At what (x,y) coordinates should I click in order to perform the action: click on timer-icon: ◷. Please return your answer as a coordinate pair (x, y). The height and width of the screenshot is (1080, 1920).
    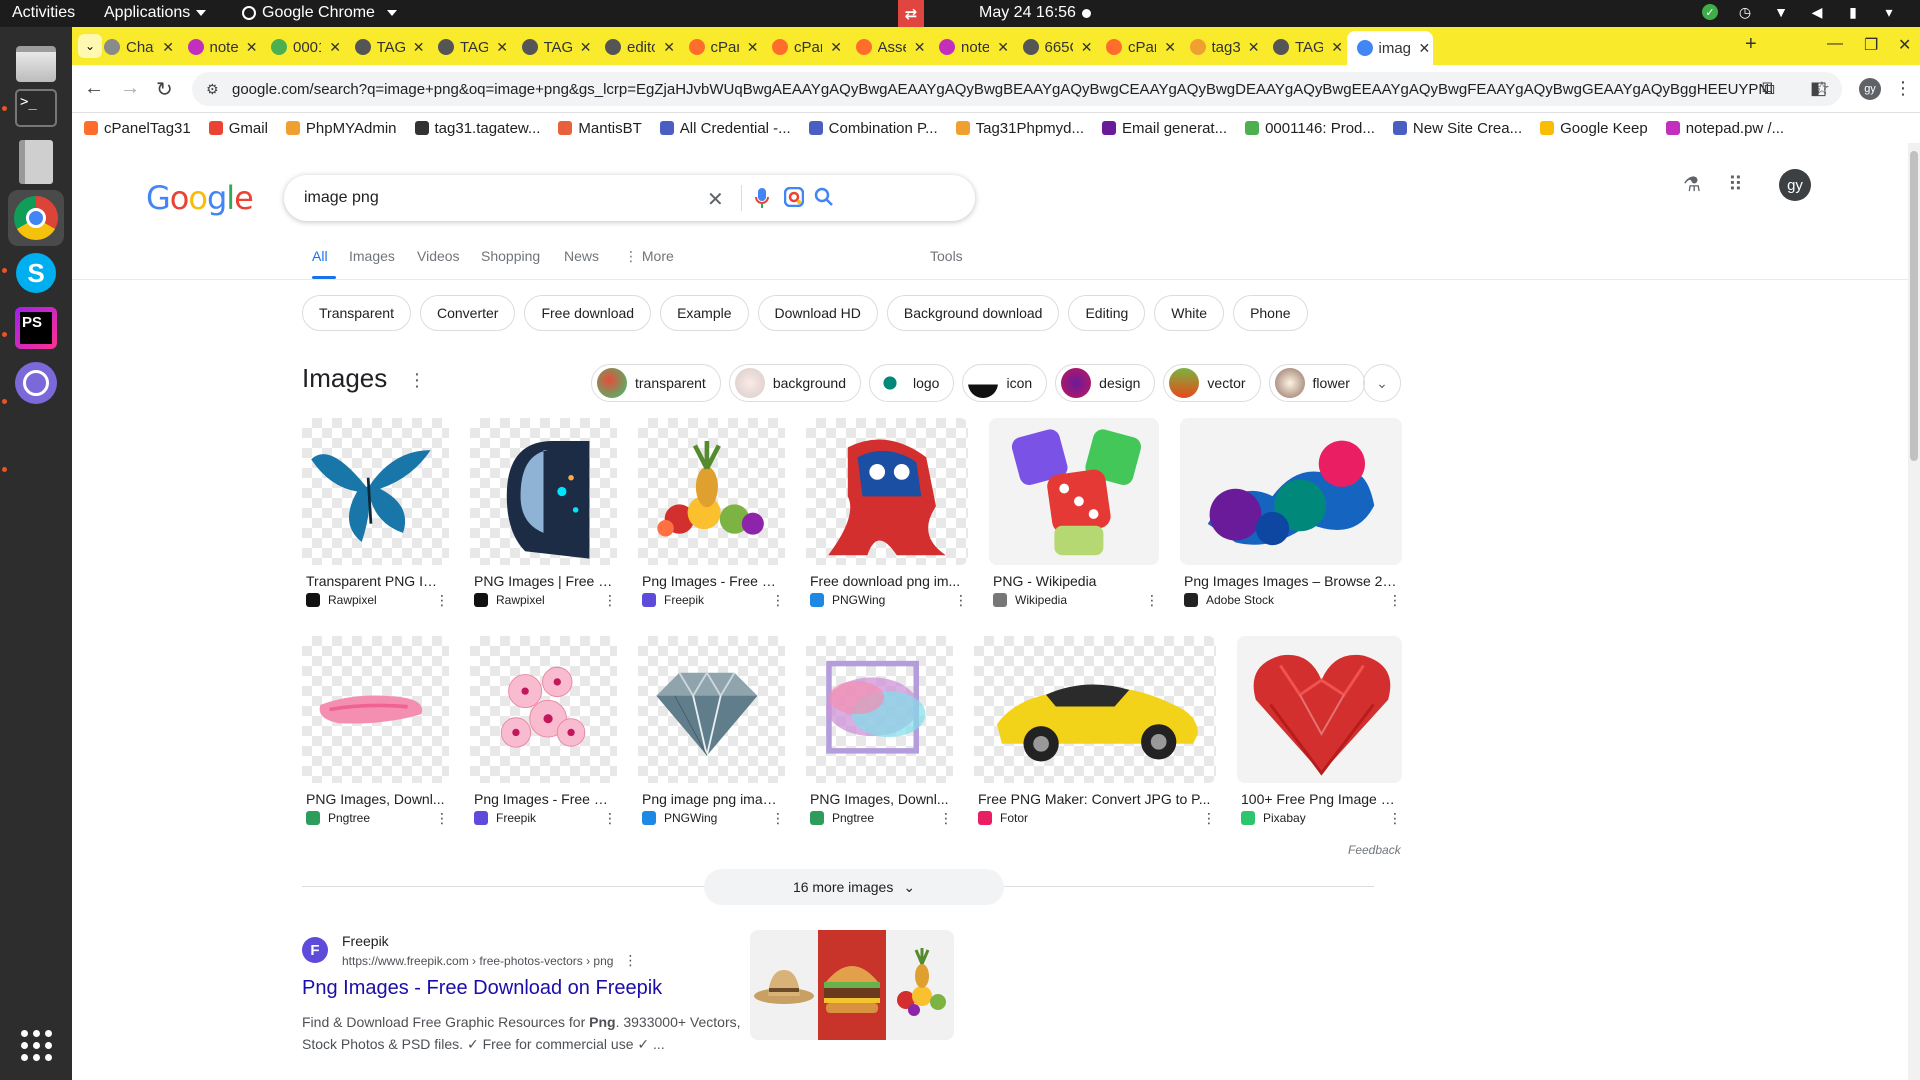
    Looking at the image, I should click on (1745, 12).